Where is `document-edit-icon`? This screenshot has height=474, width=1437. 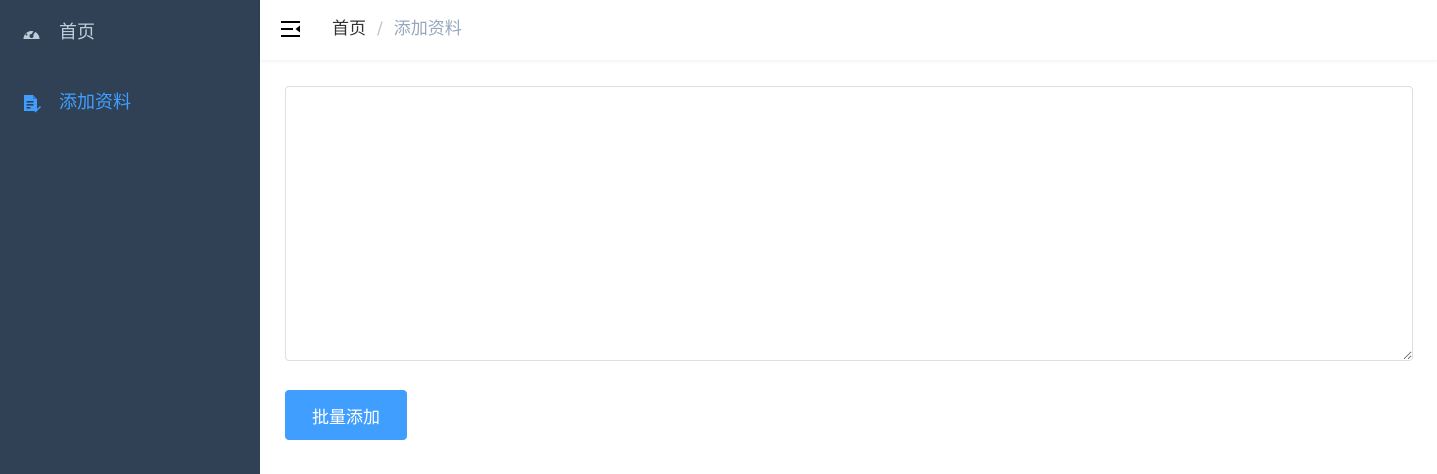
document-edit-icon is located at coordinates (31, 103).